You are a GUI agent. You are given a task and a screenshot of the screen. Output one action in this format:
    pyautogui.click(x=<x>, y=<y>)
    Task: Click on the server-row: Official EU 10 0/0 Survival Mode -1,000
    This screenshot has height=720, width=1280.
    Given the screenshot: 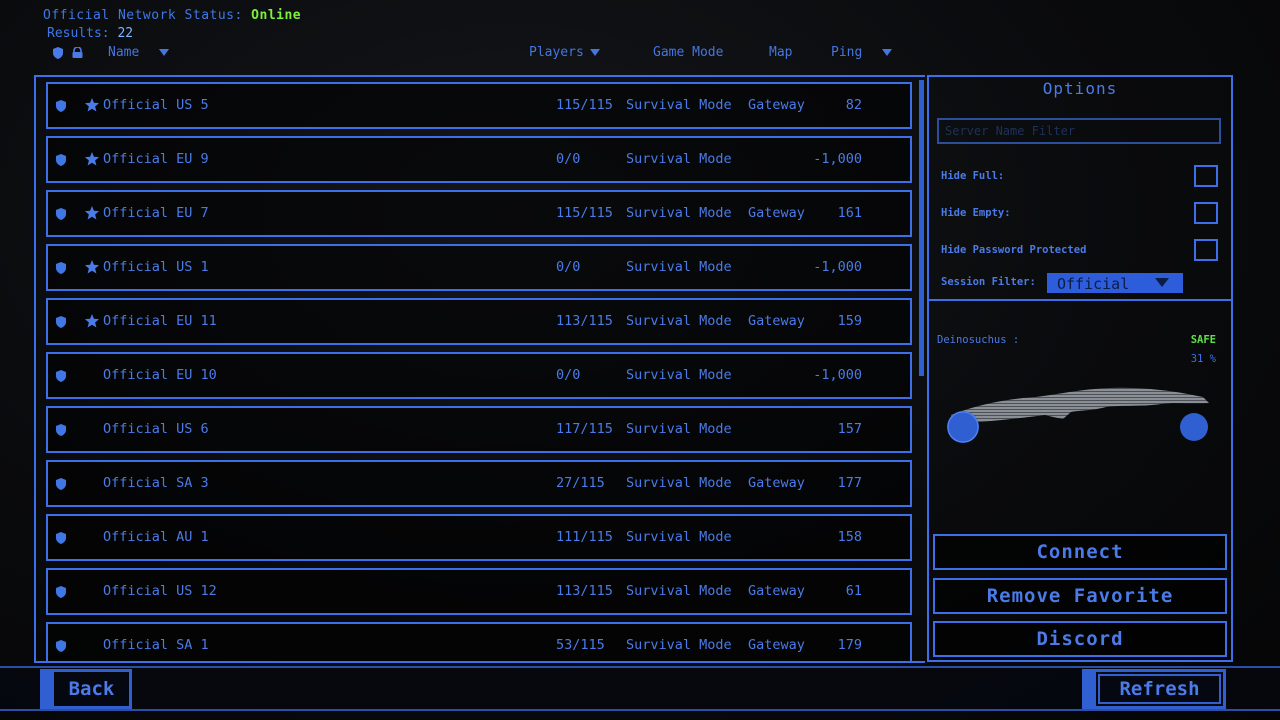 What is the action you would take?
    pyautogui.click(x=479, y=375)
    